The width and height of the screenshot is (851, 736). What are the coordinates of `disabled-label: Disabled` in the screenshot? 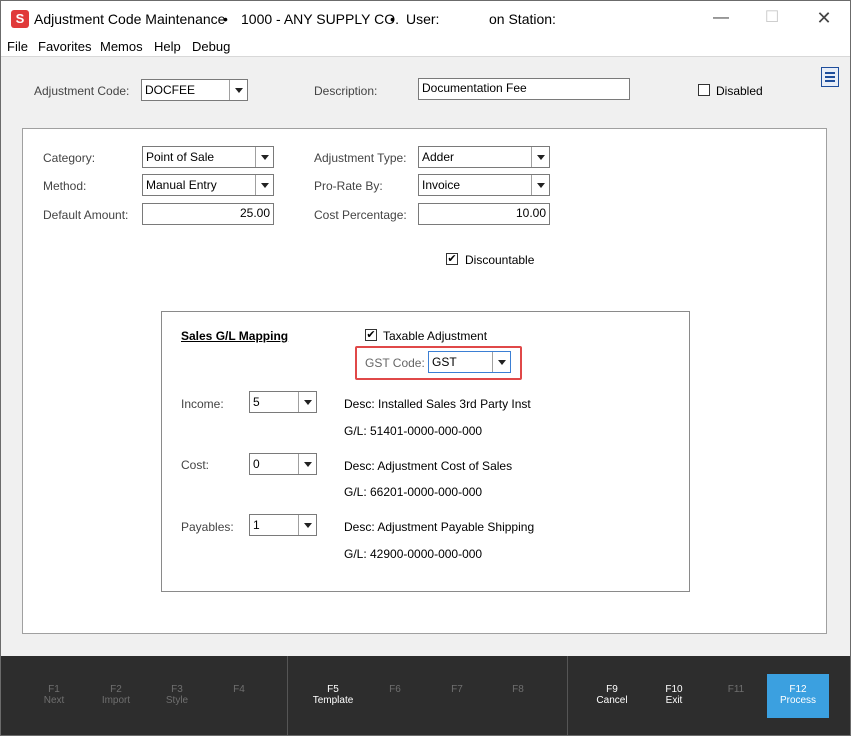 It's located at (739, 91).